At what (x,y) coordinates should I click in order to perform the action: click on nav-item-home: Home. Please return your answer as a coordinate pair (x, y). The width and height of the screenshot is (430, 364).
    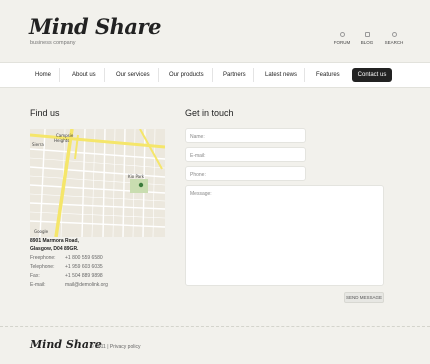
    Looking at the image, I should click on (43, 75).